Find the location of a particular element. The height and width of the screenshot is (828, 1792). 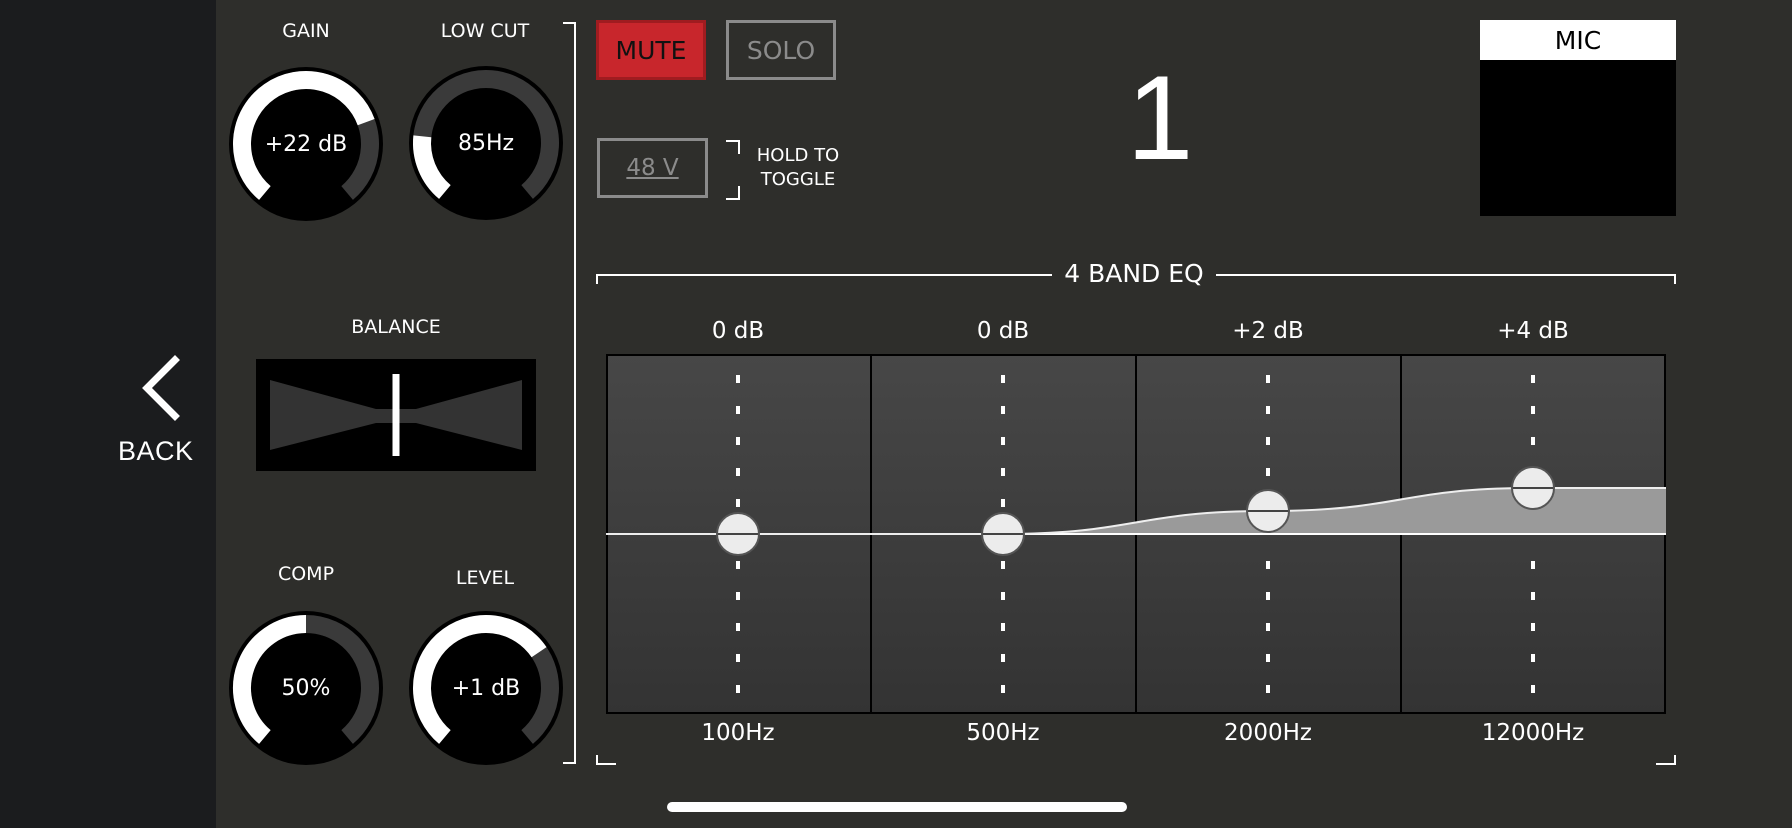

eq-corner-br is located at coordinates (1666, 760).